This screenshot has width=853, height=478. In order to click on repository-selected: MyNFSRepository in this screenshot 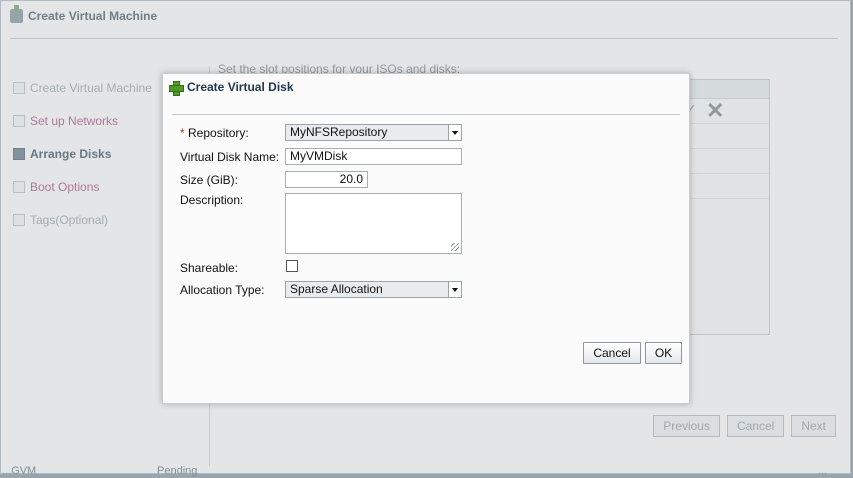, I will do `click(339, 132)`.